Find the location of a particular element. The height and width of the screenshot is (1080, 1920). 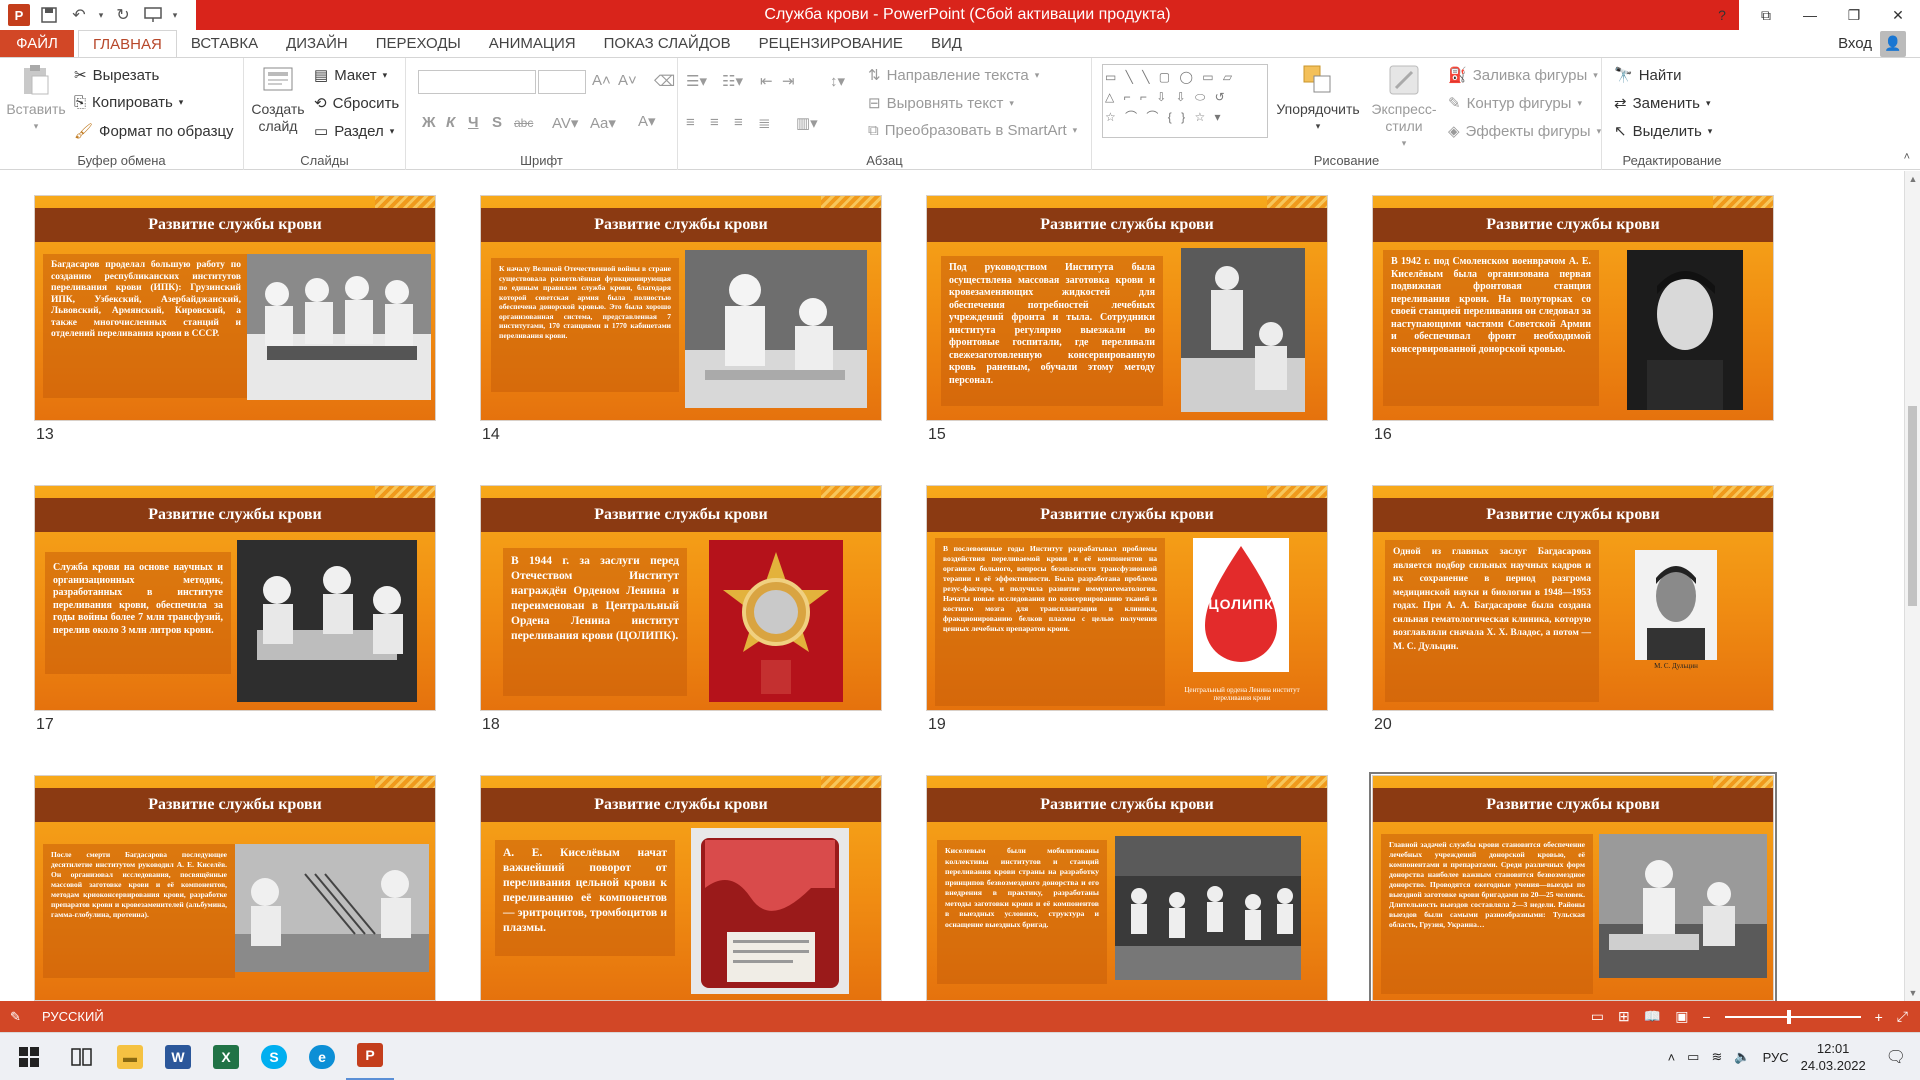

tab-home: ГЛАВНАЯ is located at coordinates (127, 43).